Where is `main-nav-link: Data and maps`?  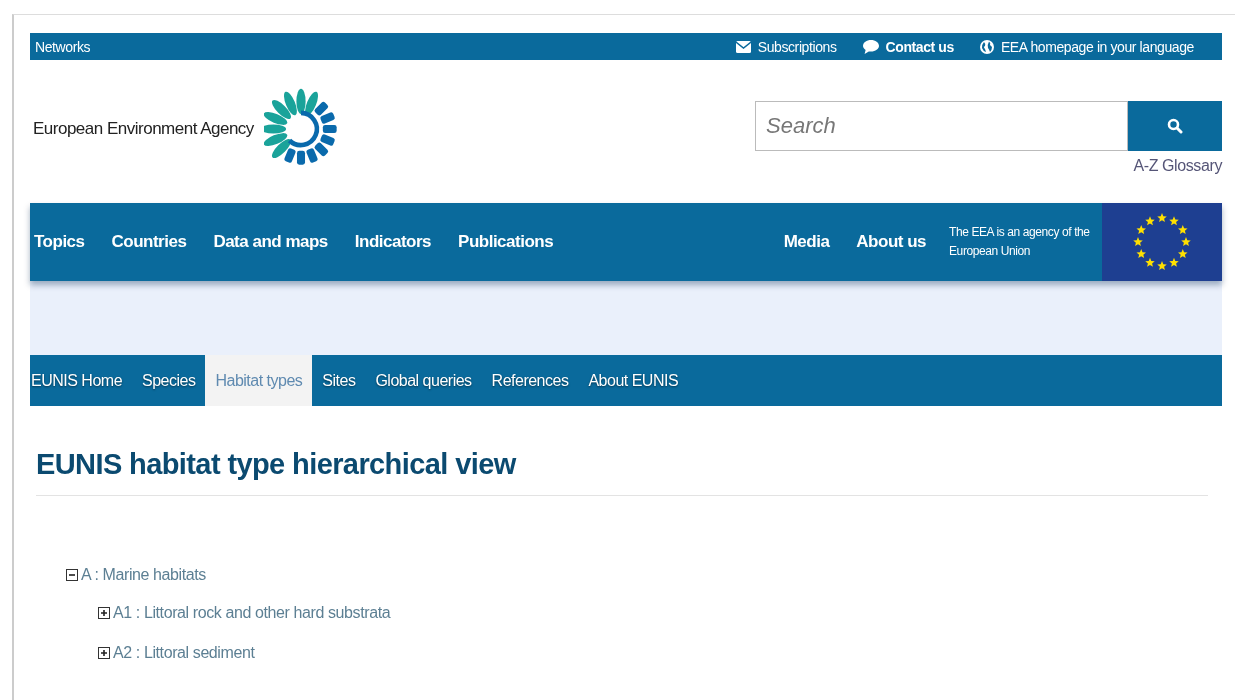 main-nav-link: Data and maps is located at coordinates (270, 242).